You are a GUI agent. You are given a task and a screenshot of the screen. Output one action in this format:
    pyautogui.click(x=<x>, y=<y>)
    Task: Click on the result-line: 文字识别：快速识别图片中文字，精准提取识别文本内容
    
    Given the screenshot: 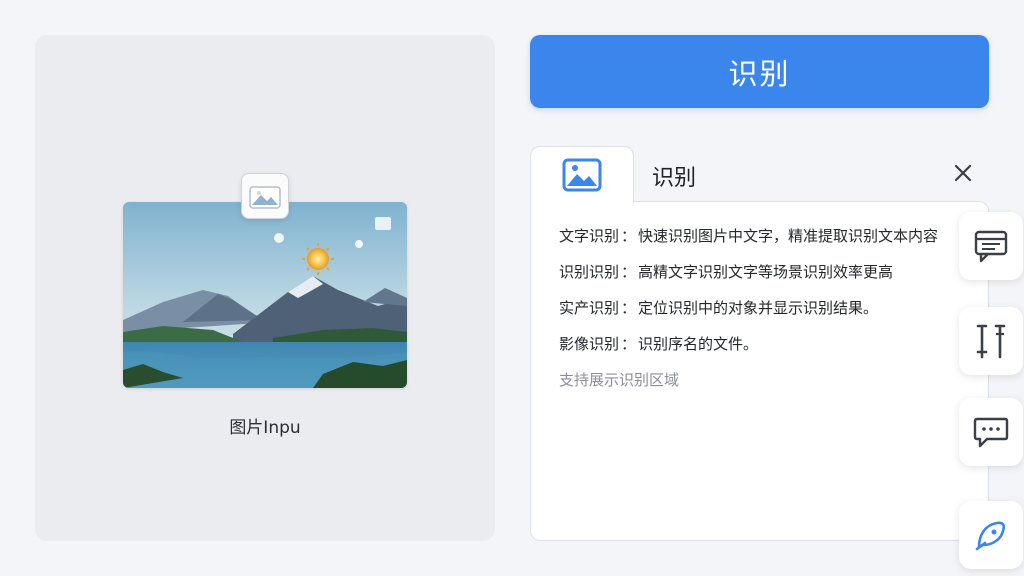 What is the action you would take?
    pyautogui.click(x=759, y=244)
    